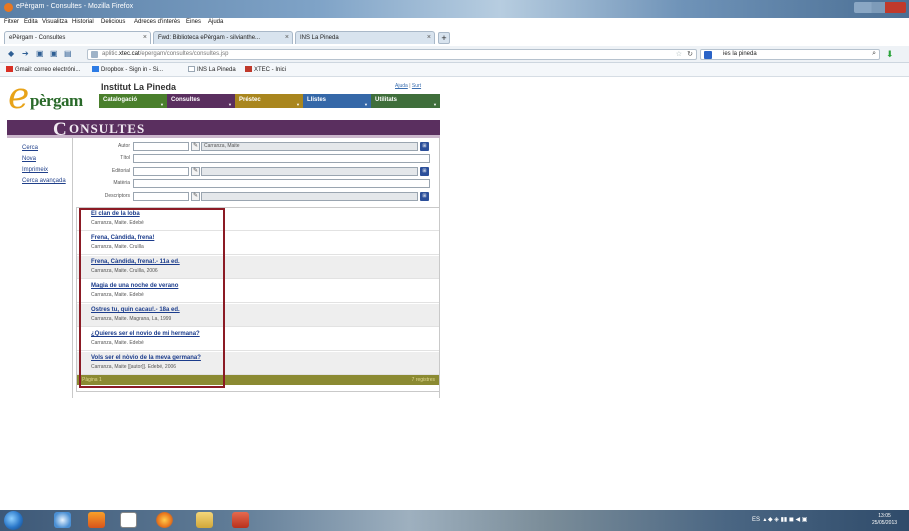 This screenshot has height=531, width=909. Describe the element at coordinates (884, 520) in the screenshot. I see `clock: 13:05 25/05/2013` at that location.